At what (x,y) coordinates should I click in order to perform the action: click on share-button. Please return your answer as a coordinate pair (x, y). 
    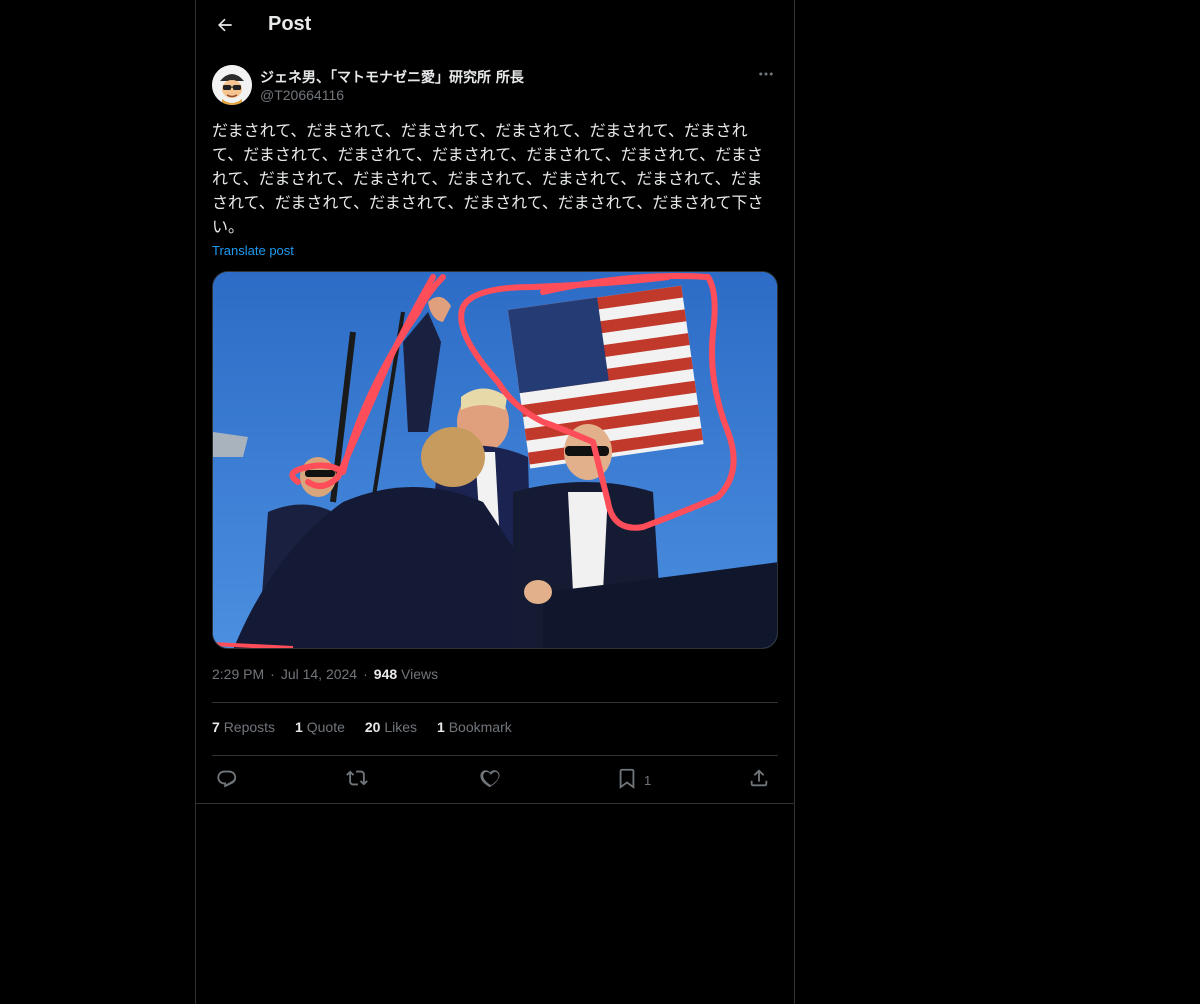
    Looking at the image, I should click on (759, 780).